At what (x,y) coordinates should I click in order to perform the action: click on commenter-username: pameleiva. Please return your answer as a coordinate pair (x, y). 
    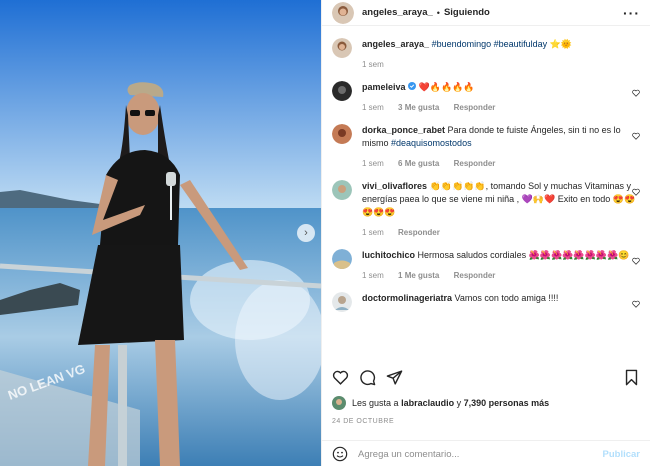
    Looking at the image, I should click on (384, 87).